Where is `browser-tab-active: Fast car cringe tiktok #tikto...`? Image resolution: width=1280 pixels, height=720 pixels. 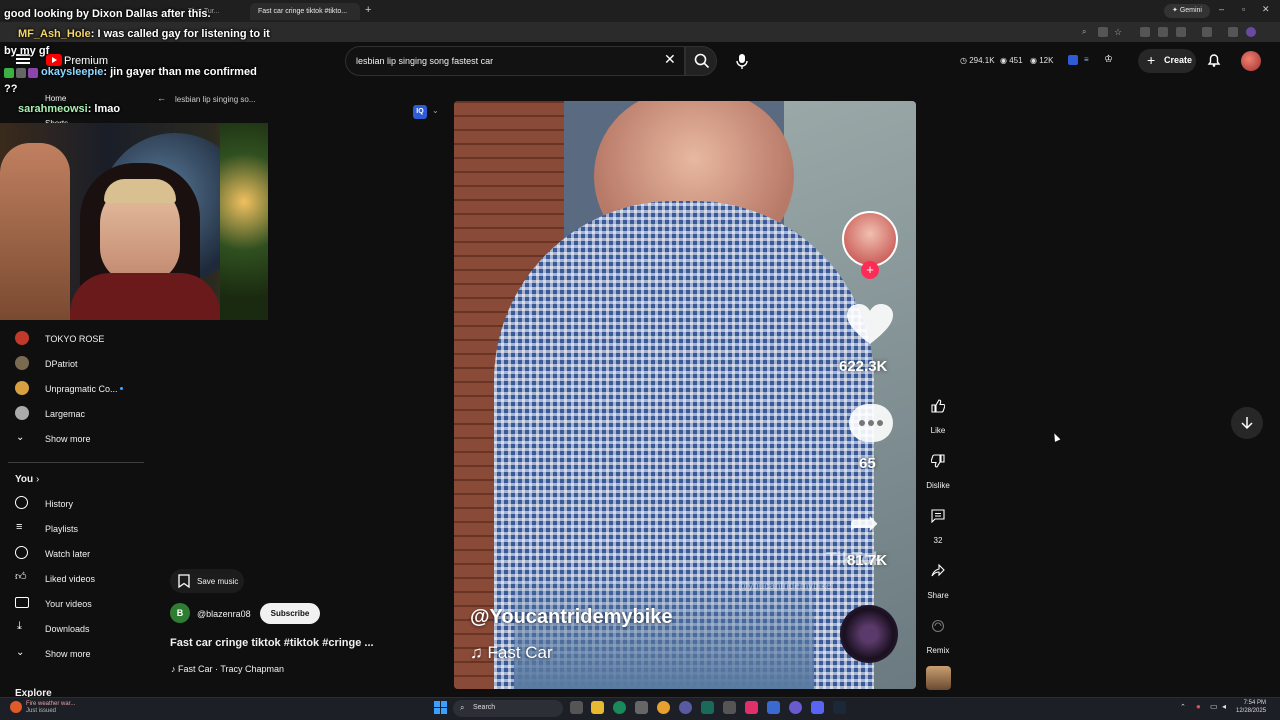
browser-tab-active: Fast car cringe tiktok #tikto... is located at coordinates (305, 11).